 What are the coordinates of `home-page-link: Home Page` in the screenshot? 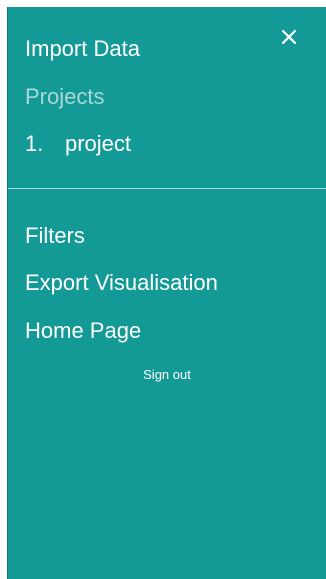 It's located at (83, 331).